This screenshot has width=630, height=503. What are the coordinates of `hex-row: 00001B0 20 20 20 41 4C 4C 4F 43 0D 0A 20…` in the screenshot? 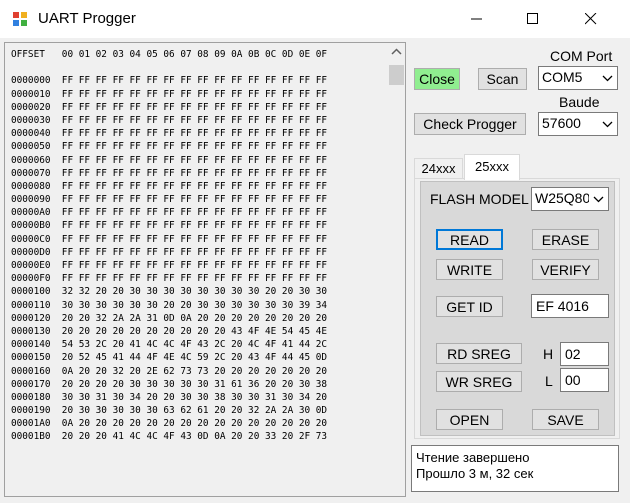 It's located at (169, 437).